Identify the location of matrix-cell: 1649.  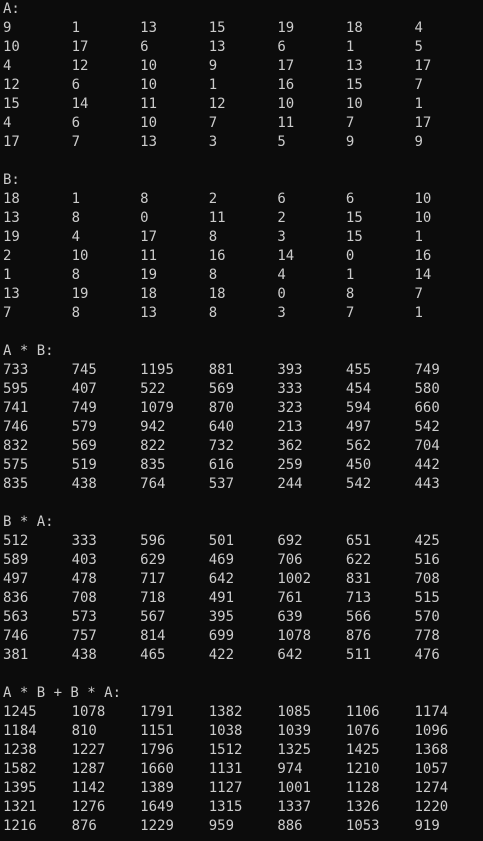
(157, 807).